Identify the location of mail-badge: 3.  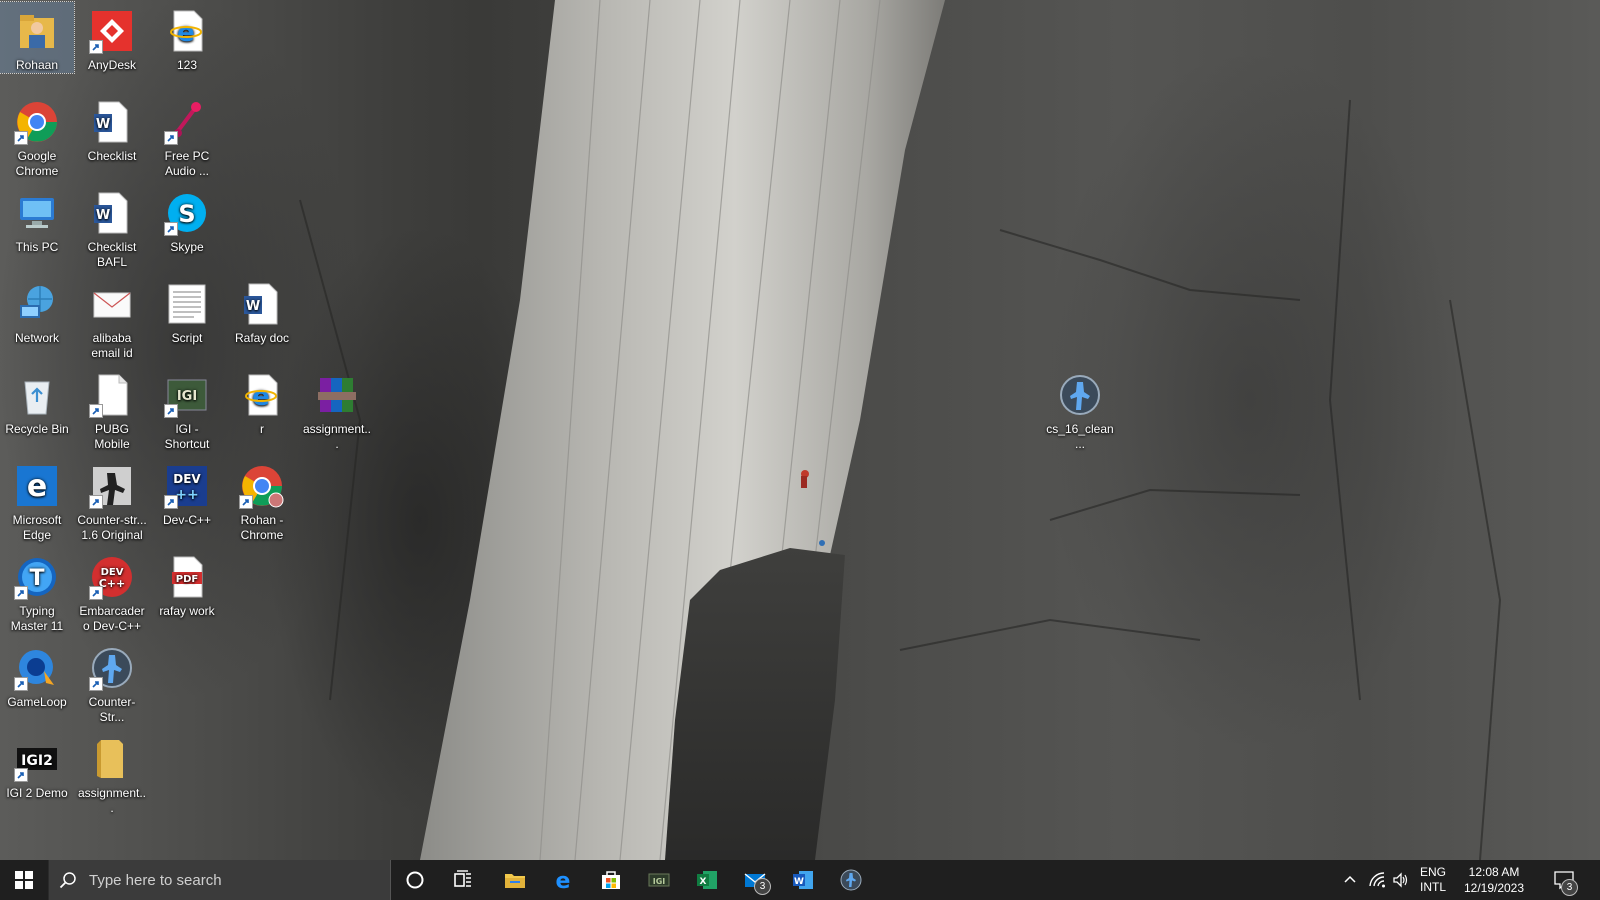
(762, 886).